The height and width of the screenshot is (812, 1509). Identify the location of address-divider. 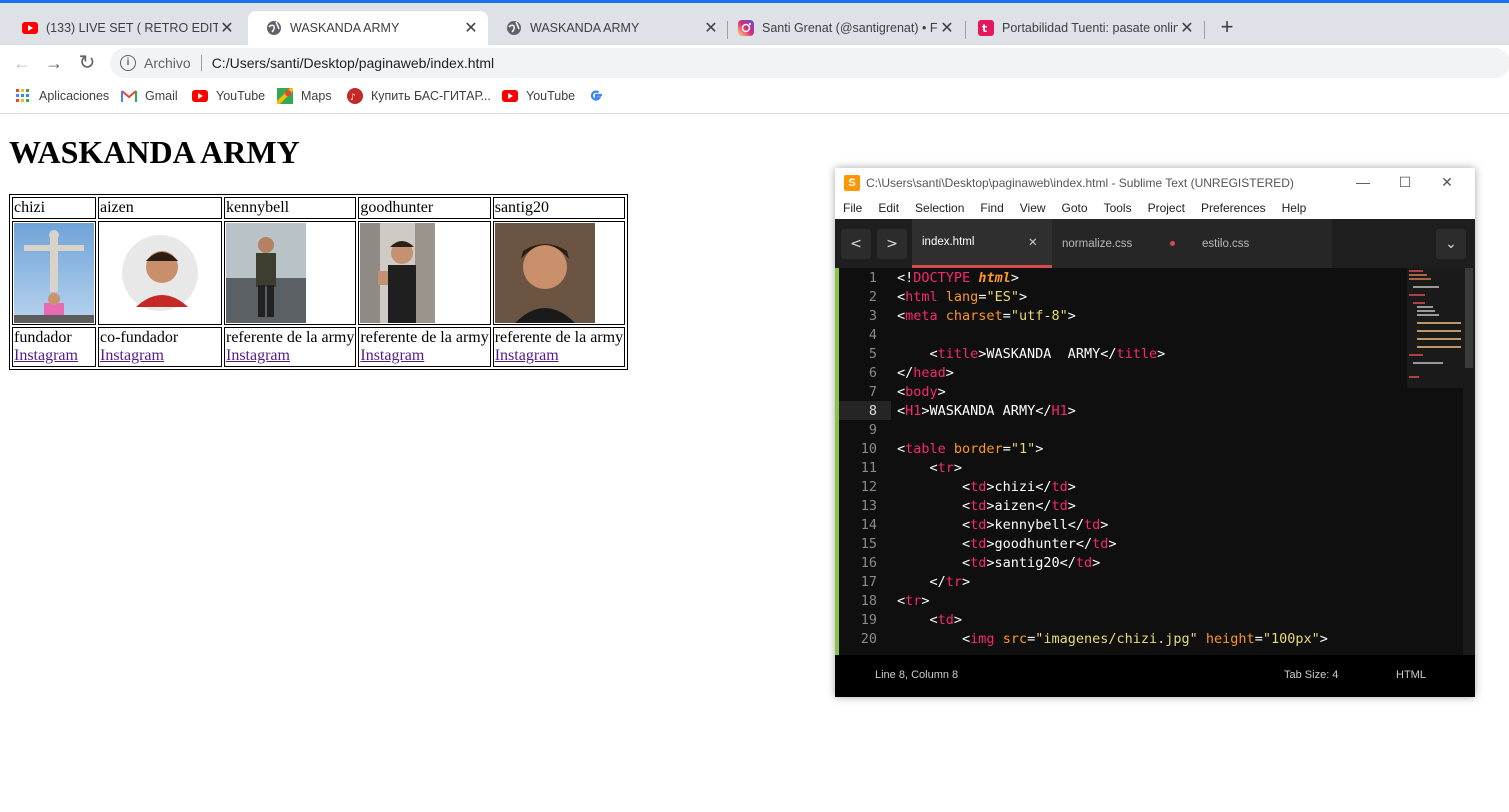
(201, 63).